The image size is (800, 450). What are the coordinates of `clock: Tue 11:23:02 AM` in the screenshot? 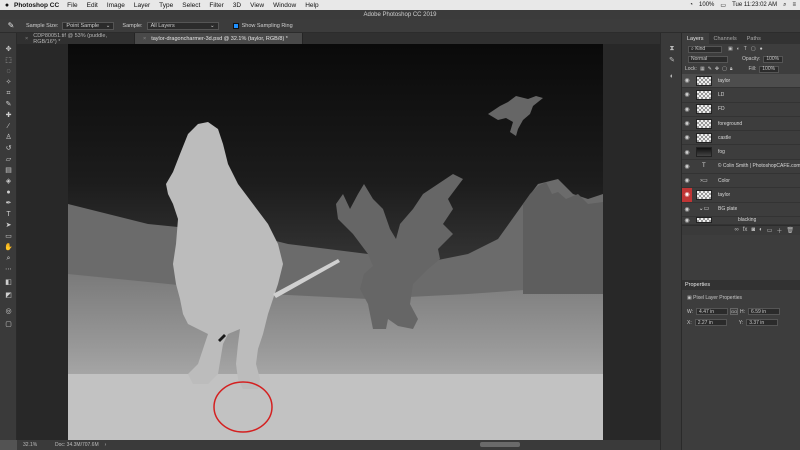 It's located at (754, 5).